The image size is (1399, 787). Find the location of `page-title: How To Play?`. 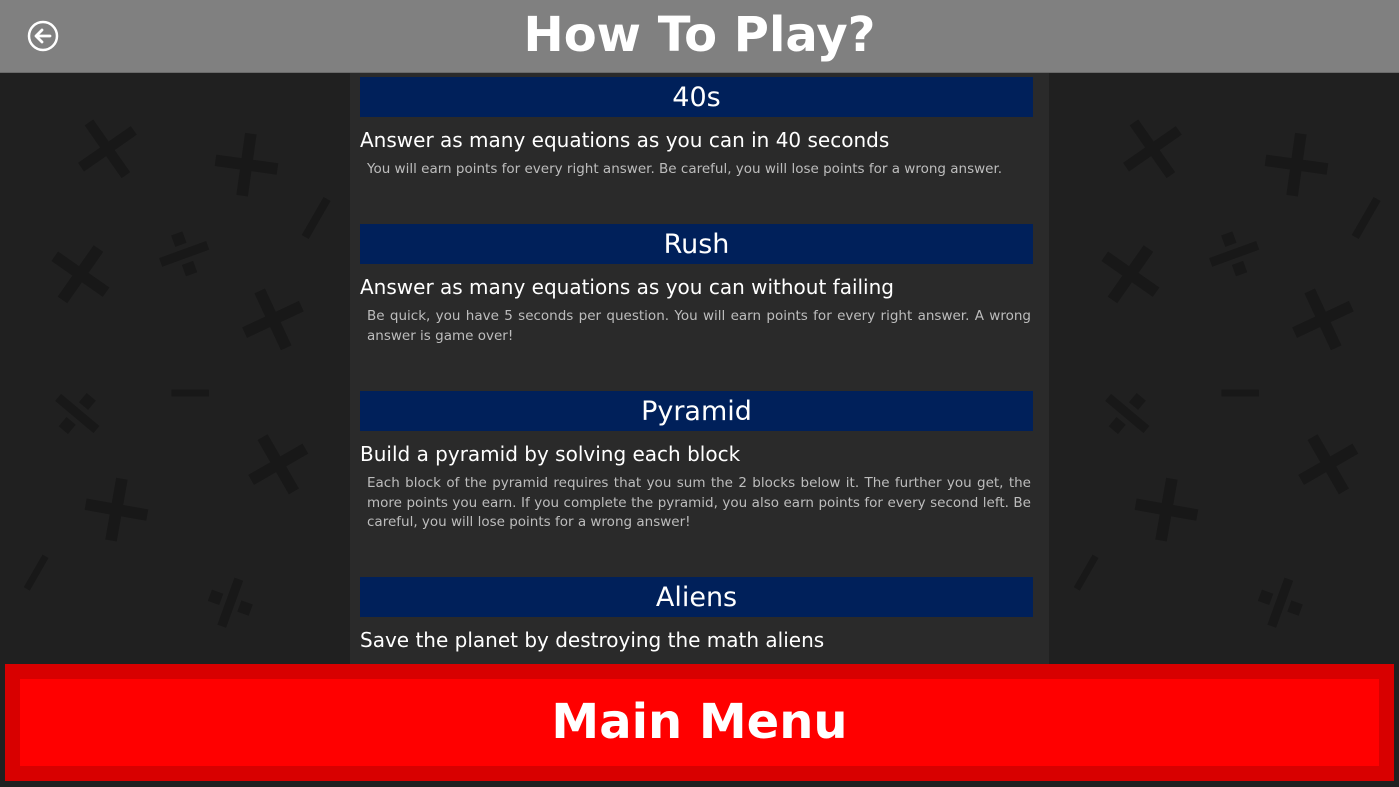

page-title: How To Play? is located at coordinates (699, 35).